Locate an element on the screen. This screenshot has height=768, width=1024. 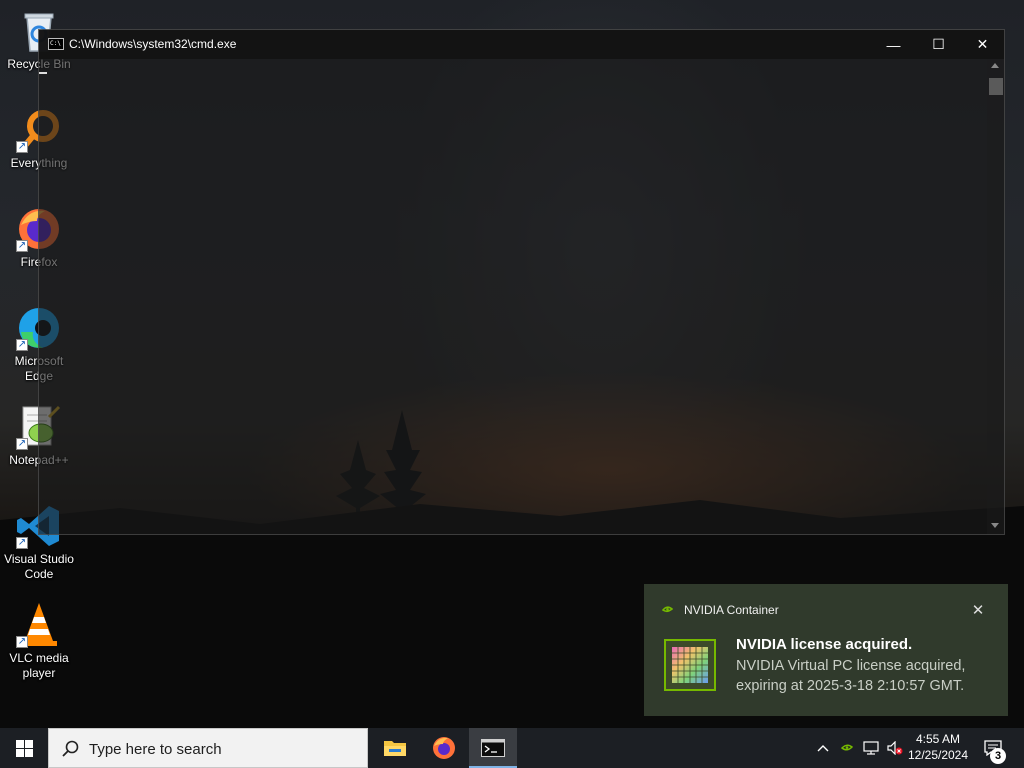
firefox-icon is located at coordinates (444, 748).